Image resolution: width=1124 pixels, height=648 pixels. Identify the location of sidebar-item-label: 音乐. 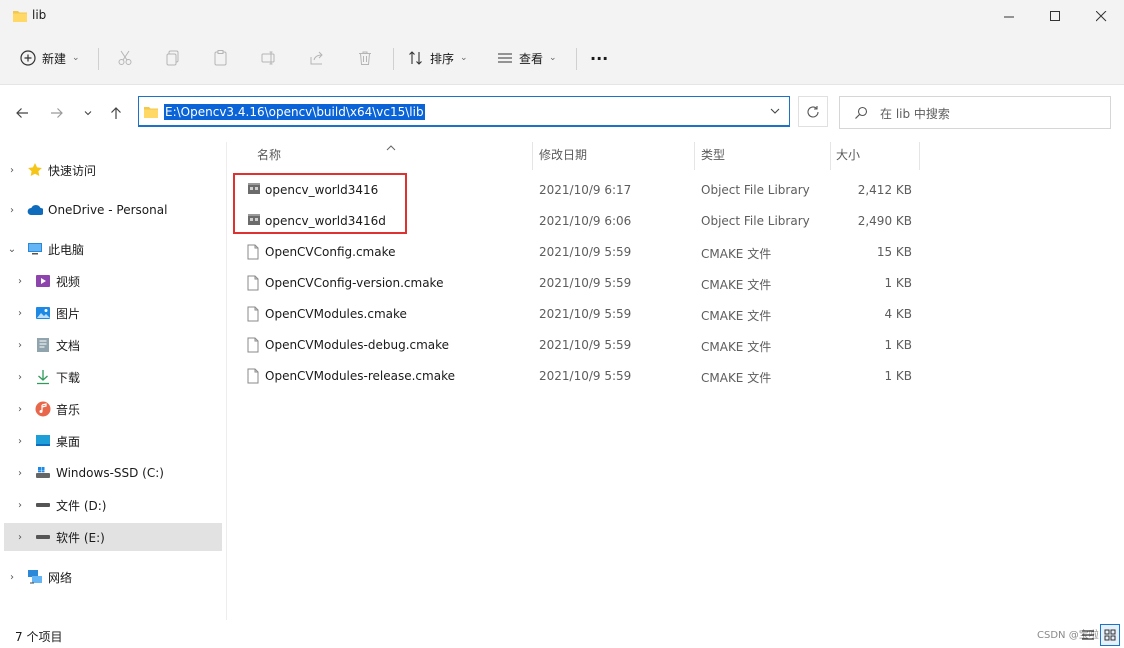
(68, 409).